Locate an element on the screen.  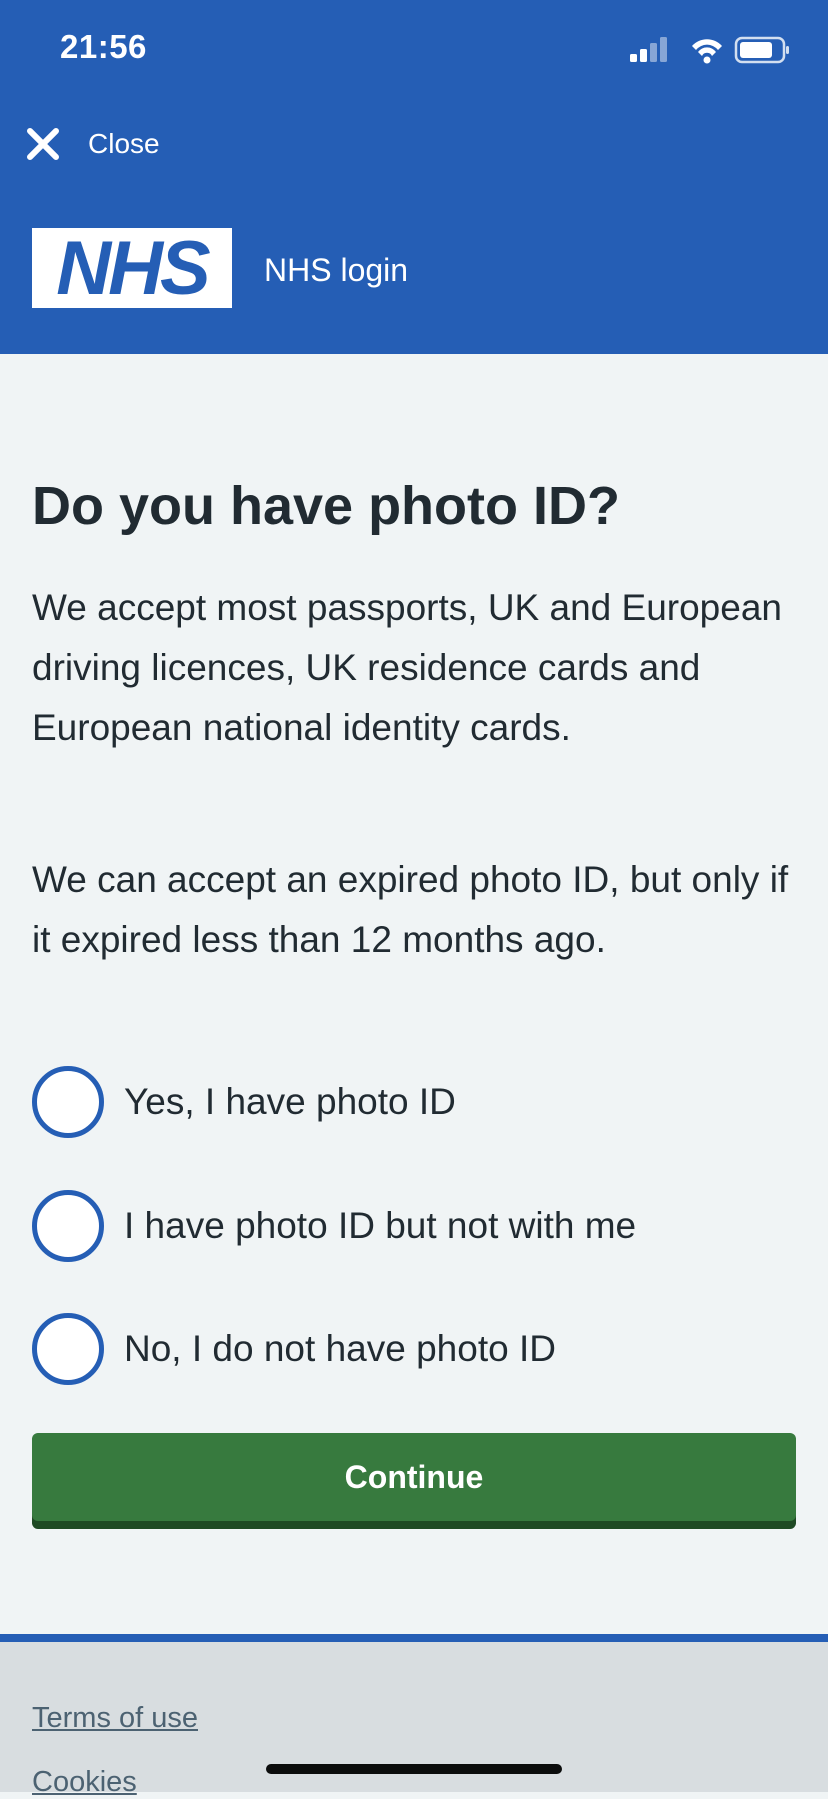
close-label: Close is located at coordinates (124, 143).